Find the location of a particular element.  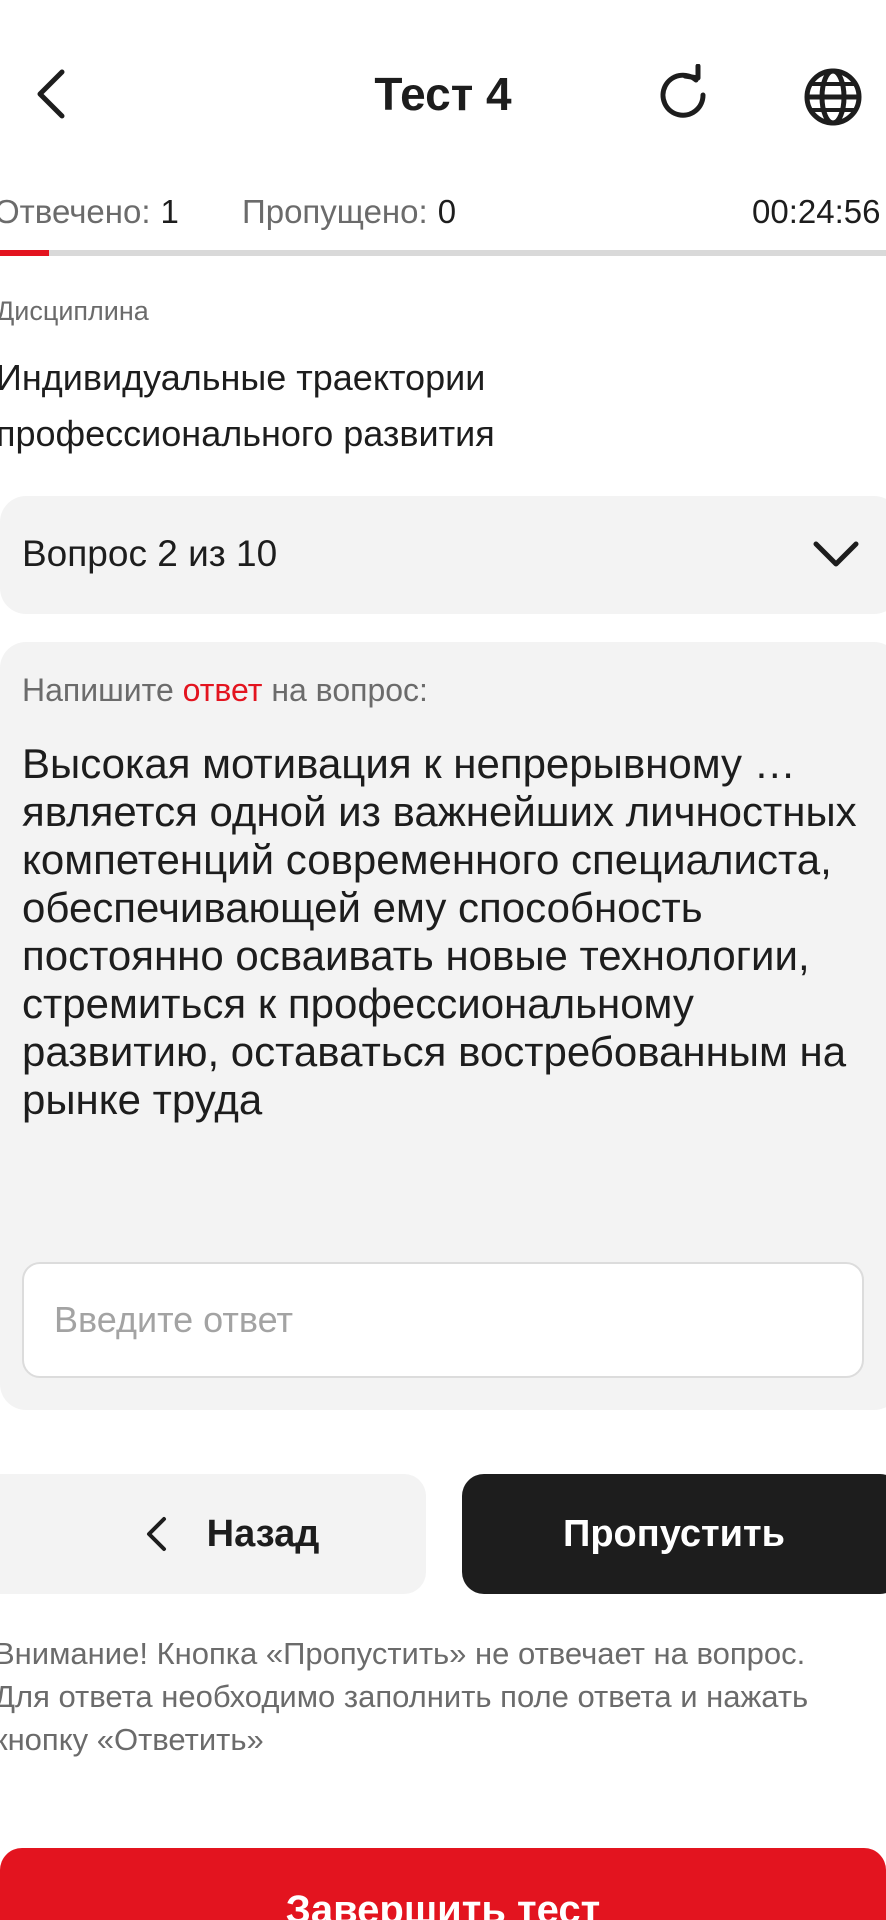

prompt-text-end: на вопрос: is located at coordinates (349, 690).